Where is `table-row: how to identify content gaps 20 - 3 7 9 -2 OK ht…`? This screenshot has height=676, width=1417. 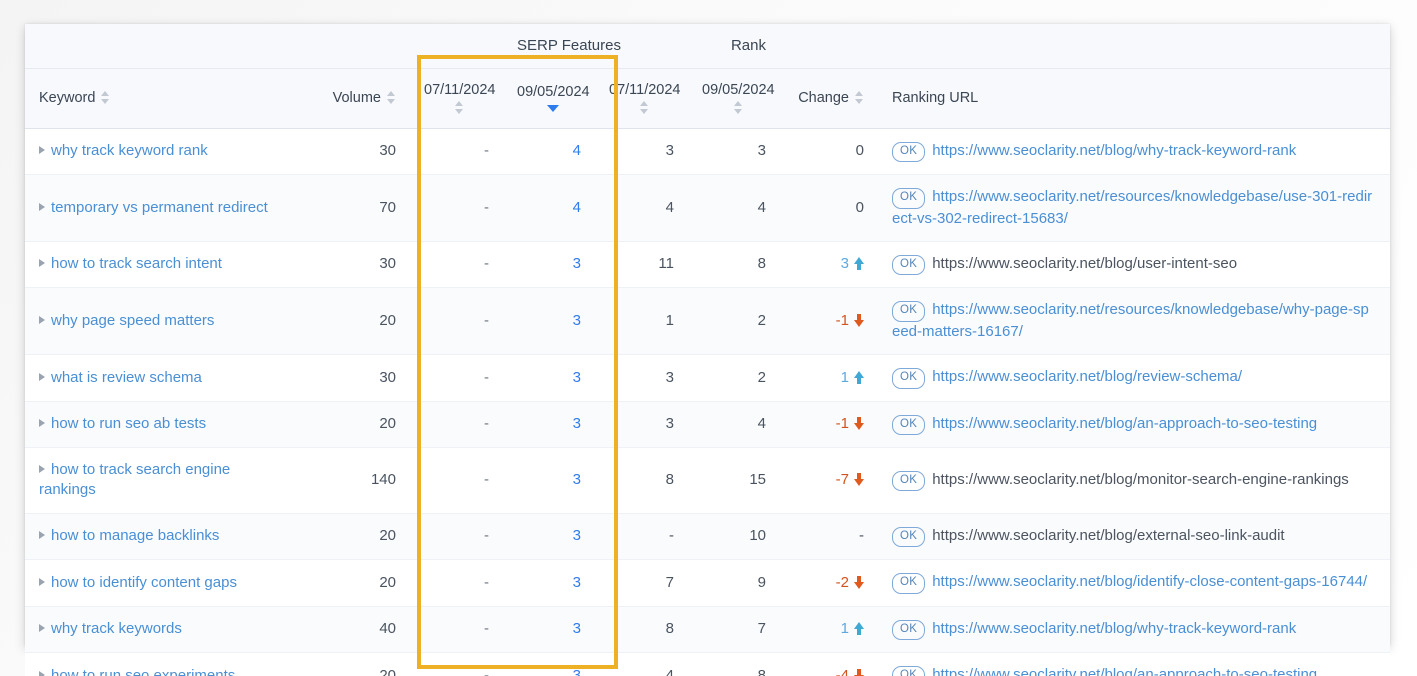
table-row: how to identify content gaps 20 - 3 7 9 -2 OK ht… is located at coordinates (707, 583).